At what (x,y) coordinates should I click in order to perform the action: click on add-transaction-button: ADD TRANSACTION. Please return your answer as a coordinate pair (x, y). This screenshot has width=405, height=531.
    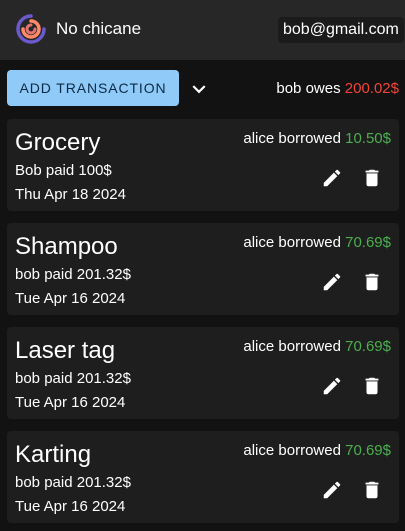
    Looking at the image, I should click on (93, 88).